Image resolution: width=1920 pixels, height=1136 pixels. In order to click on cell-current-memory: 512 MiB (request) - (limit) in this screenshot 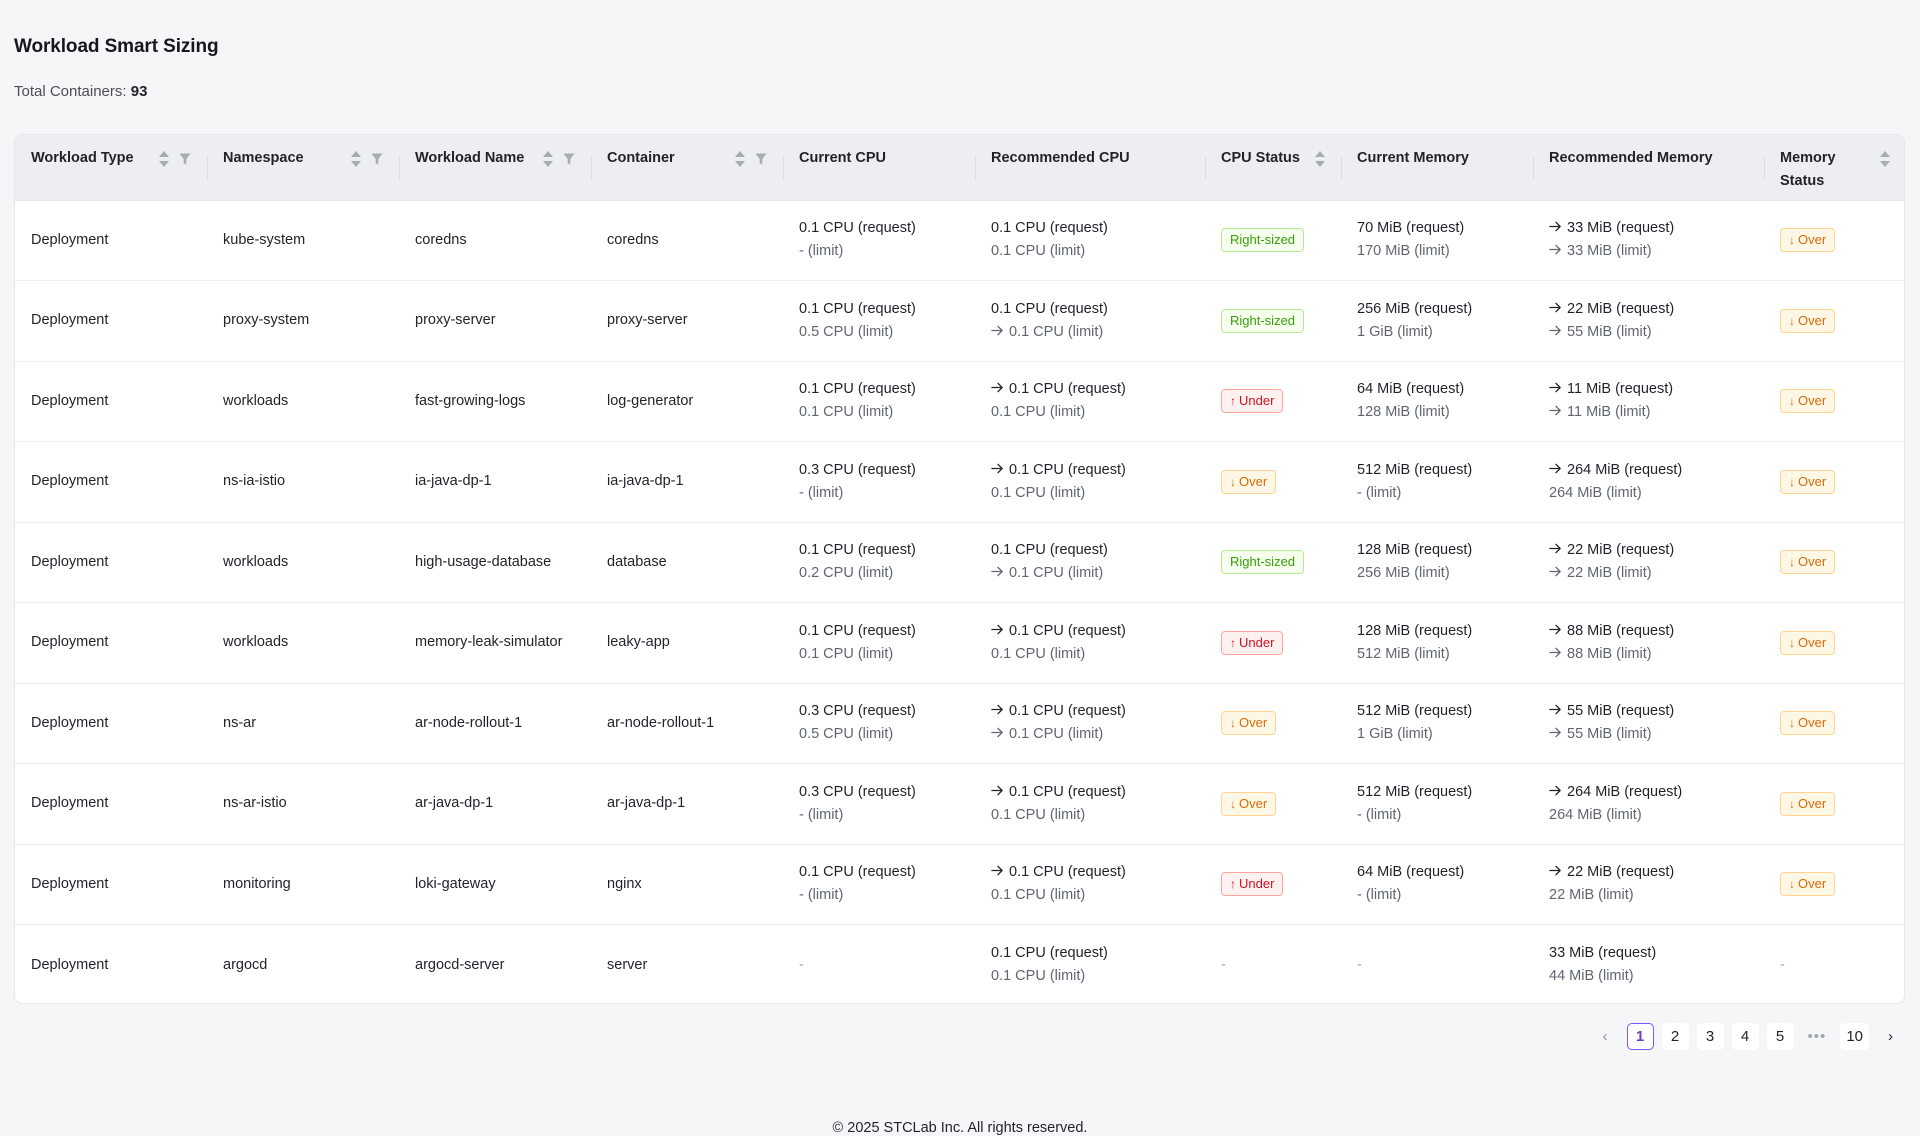, I will do `click(1437, 482)`.